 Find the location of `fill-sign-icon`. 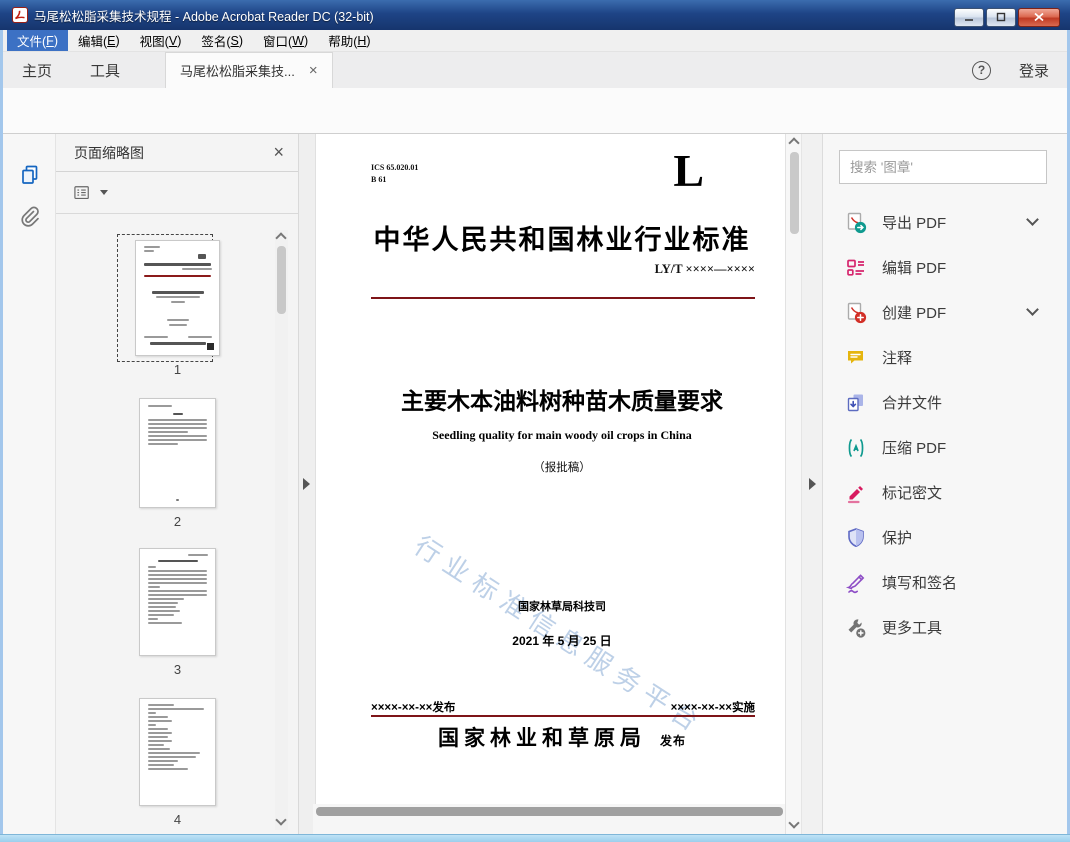

fill-sign-icon is located at coordinates (855, 583).